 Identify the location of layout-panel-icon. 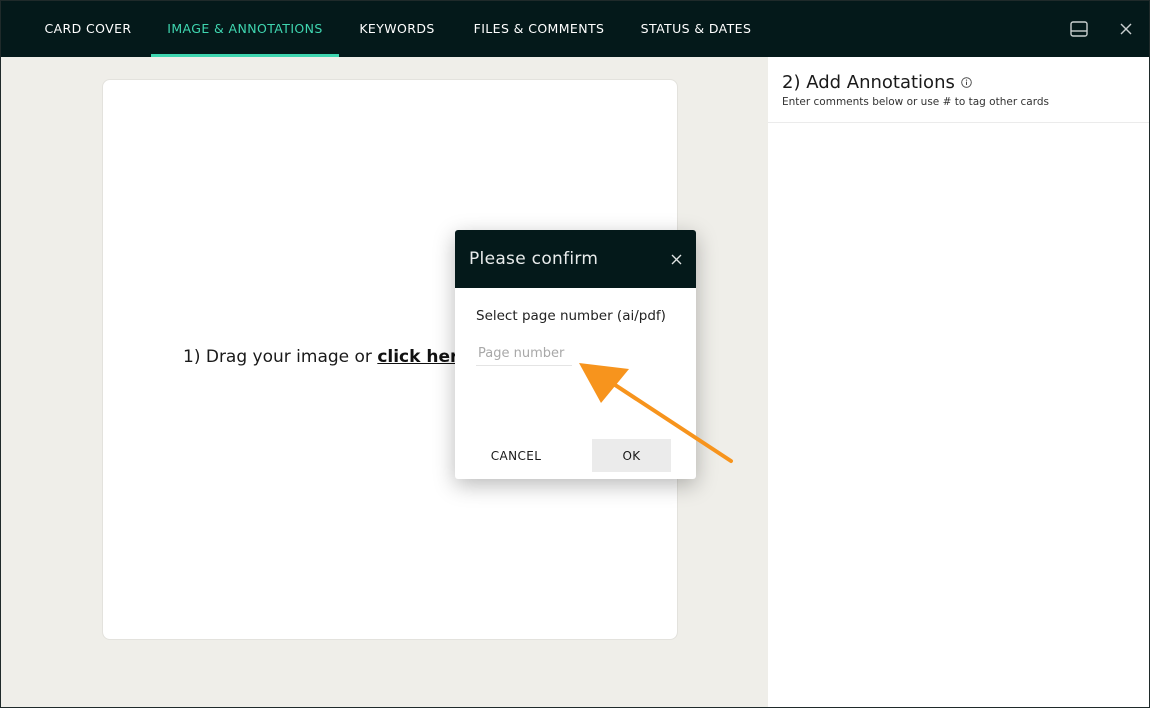
(1079, 29).